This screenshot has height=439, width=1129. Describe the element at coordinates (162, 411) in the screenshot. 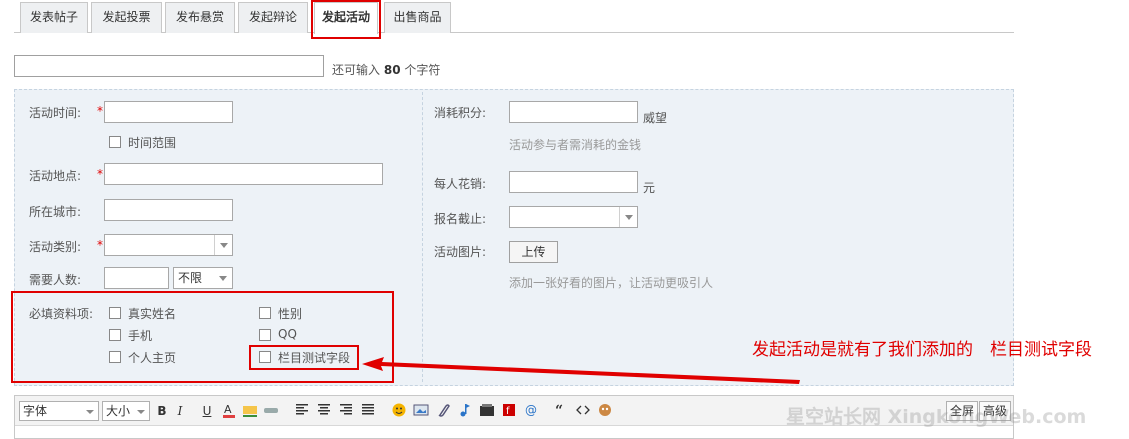

I see `bold-button: B` at that location.